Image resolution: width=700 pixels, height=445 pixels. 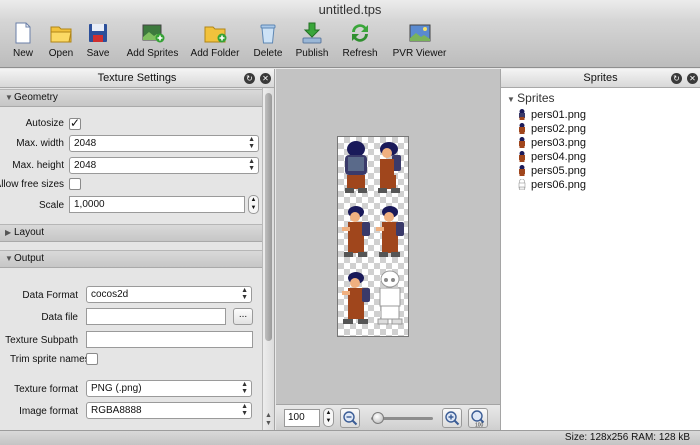 I want to click on zoom-in-icon, so click(x=452, y=418).